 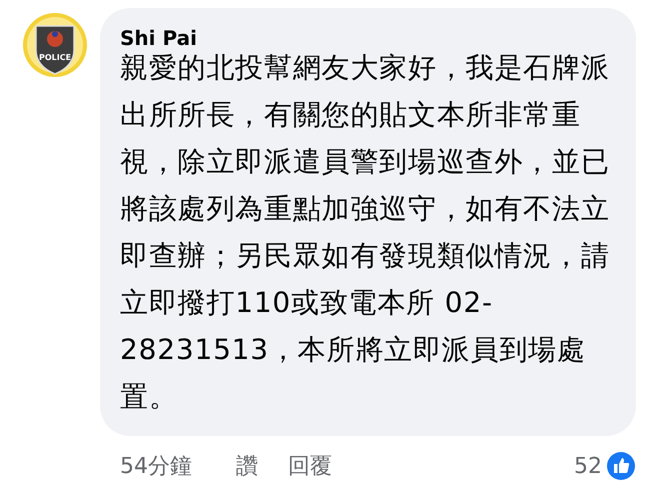 I want to click on thumbs-up-icon, so click(x=621, y=466).